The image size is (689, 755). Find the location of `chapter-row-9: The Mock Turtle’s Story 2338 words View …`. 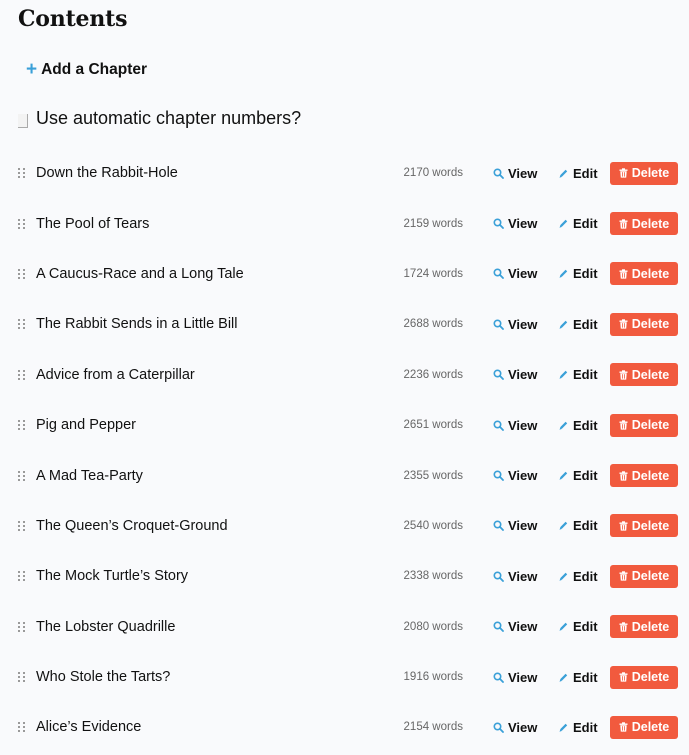

chapter-row-9: The Mock Turtle’s Story 2338 words View … is located at coordinates (344, 576).